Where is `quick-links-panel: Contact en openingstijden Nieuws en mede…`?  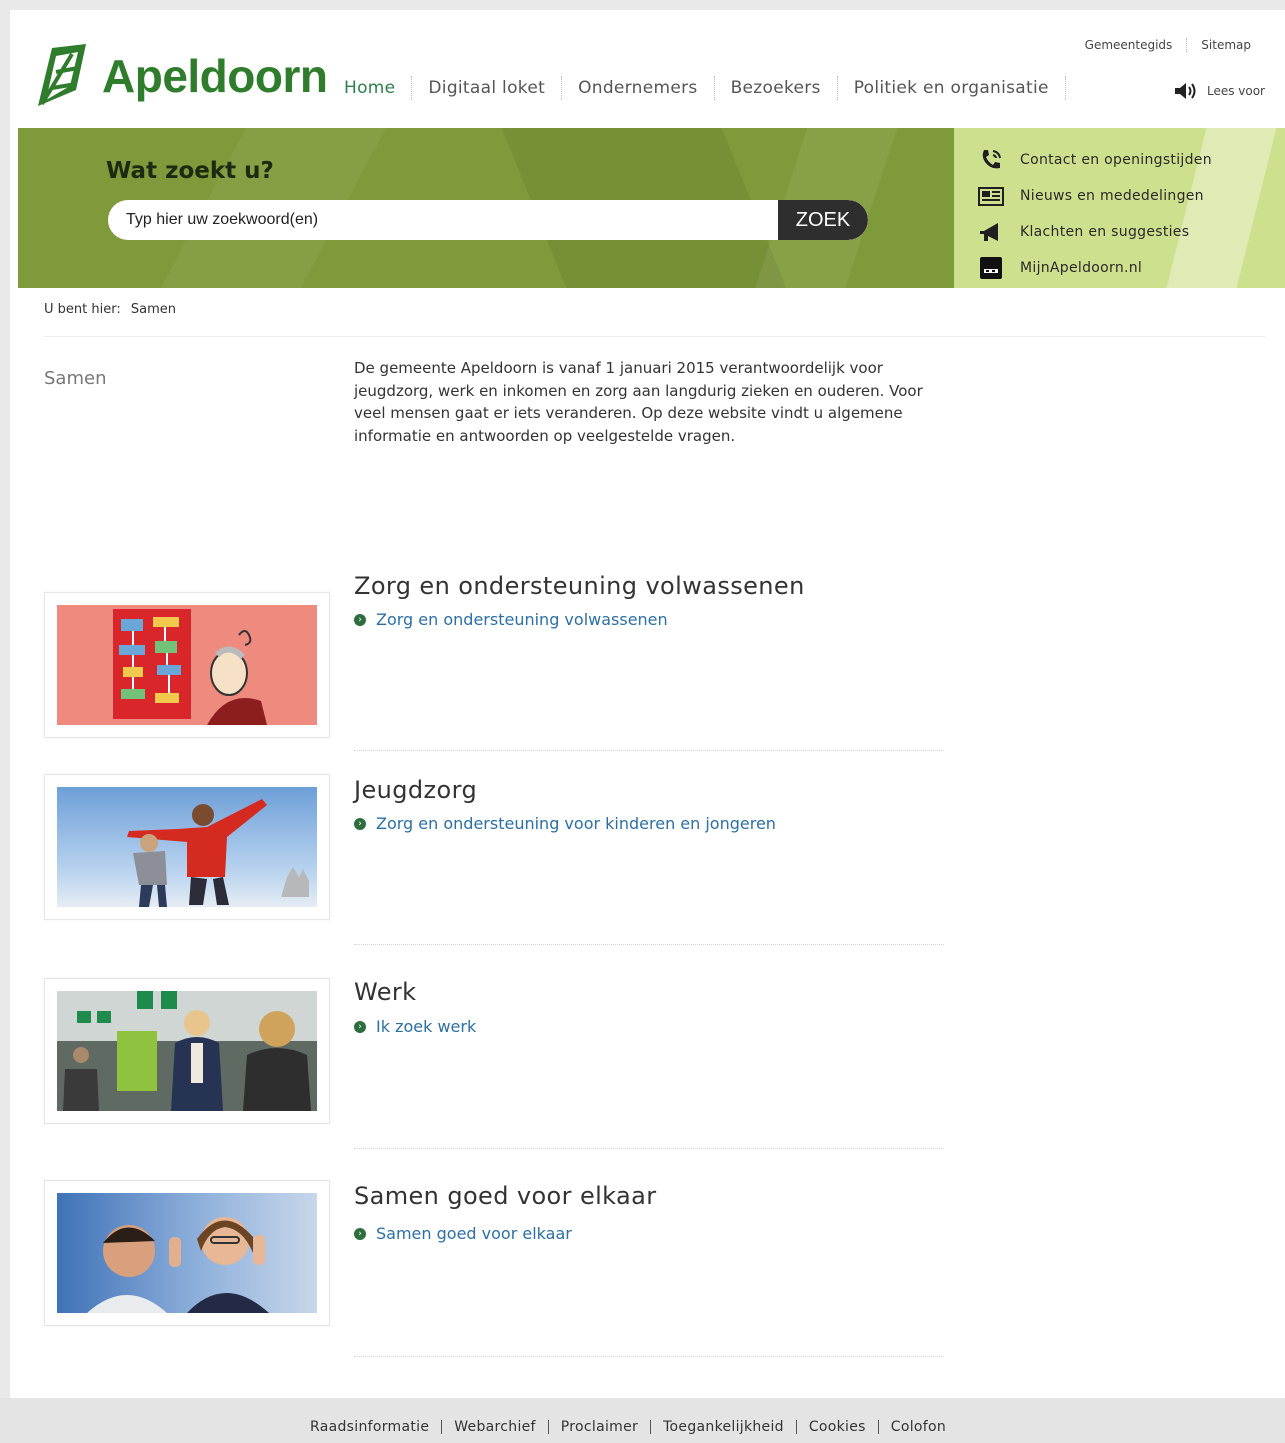
quick-links-panel: Contact en openingstijden Nieuws en mede… is located at coordinates (1119, 208).